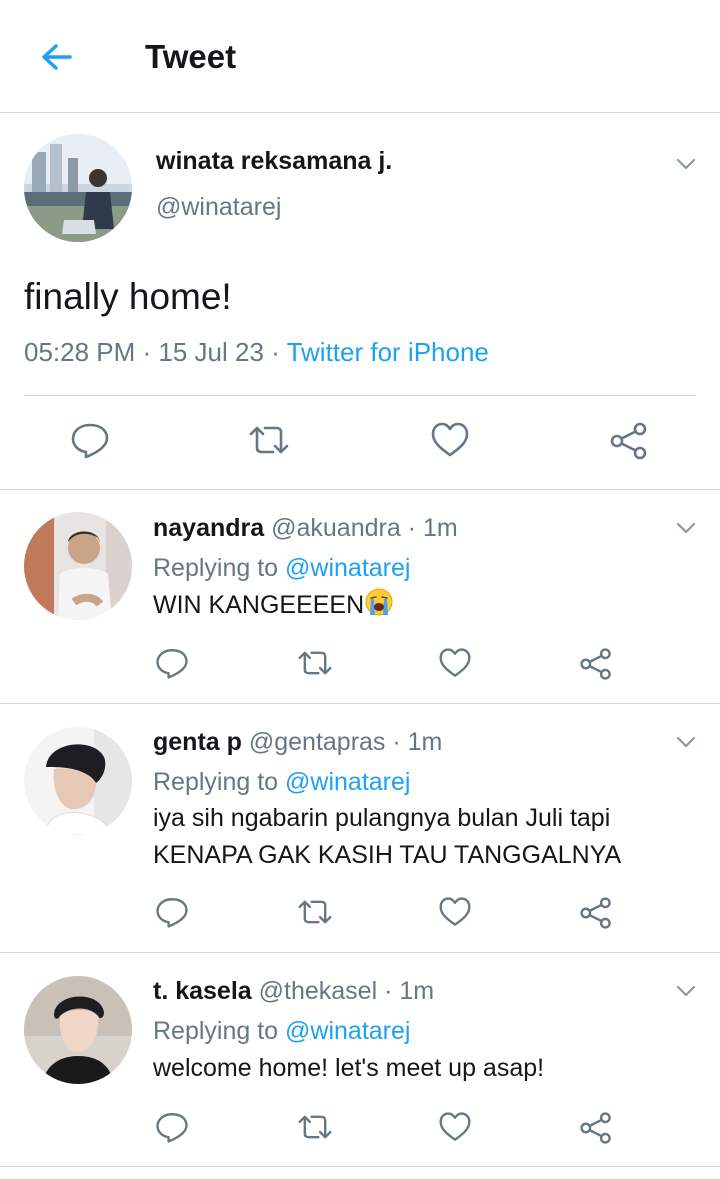 Image resolution: width=720 pixels, height=1179 pixels. I want to click on arrow-left-icon, so click(57, 57).